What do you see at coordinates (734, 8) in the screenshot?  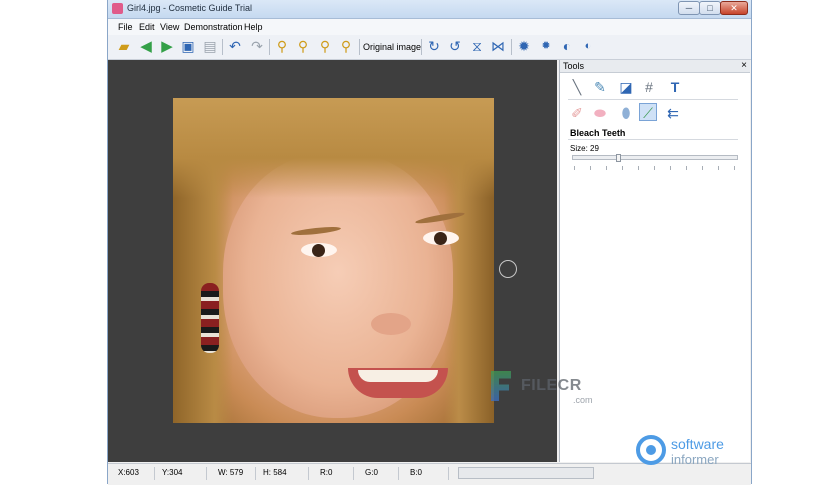 I see `close-button: ✕` at bounding box center [734, 8].